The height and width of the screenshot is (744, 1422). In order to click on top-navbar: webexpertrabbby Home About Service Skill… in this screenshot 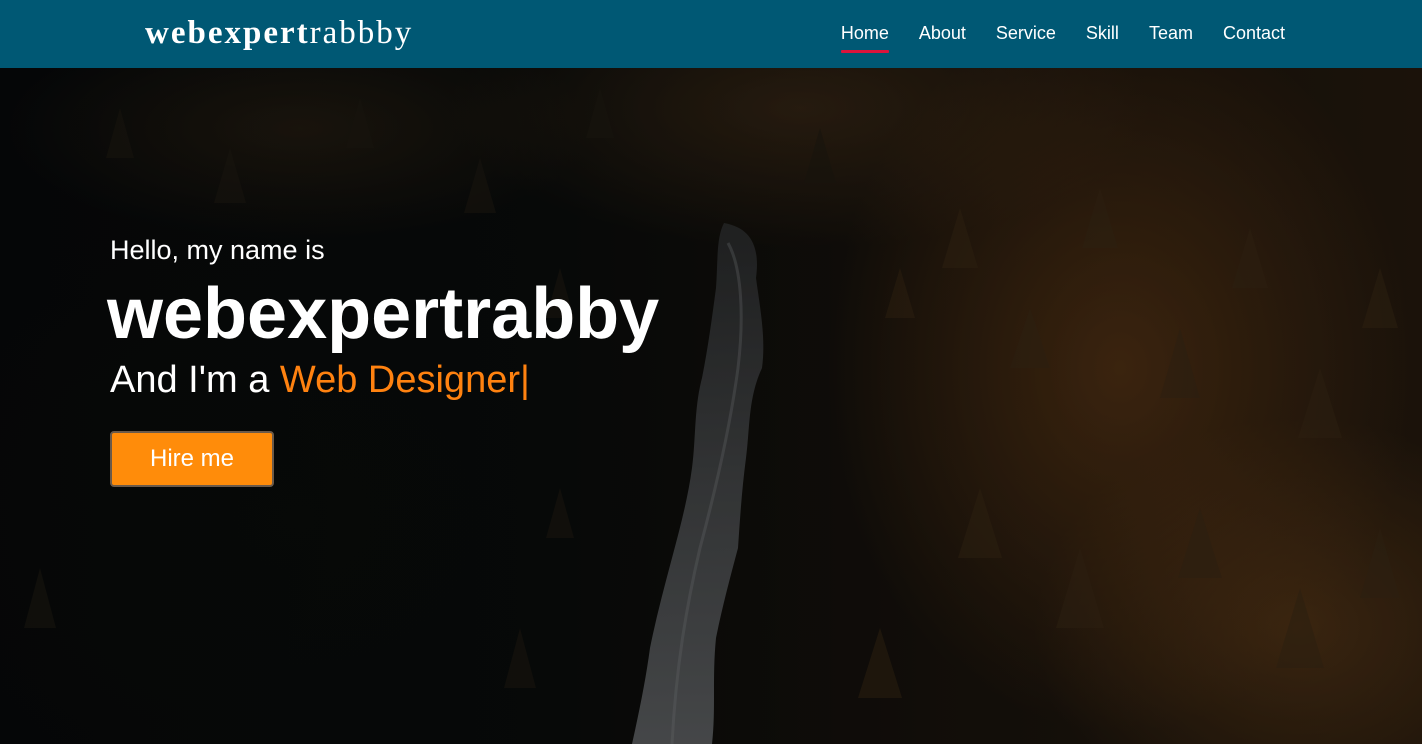, I will do `click(711, 34)`.